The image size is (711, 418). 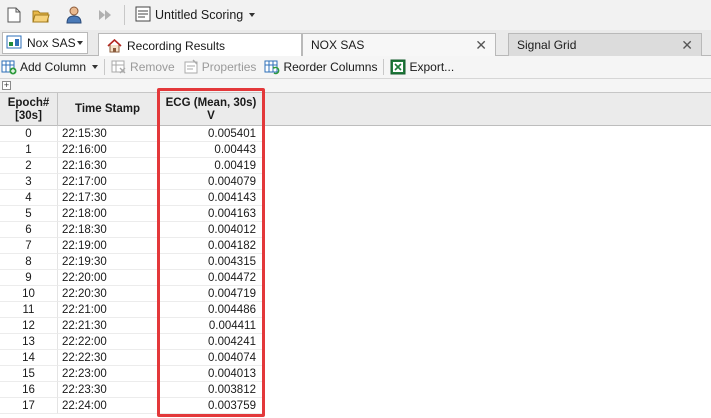 What do you see at coordinates (252, 15) in the screenshot?
I see `chevron-down-icon` at bounding box center [252, 15].